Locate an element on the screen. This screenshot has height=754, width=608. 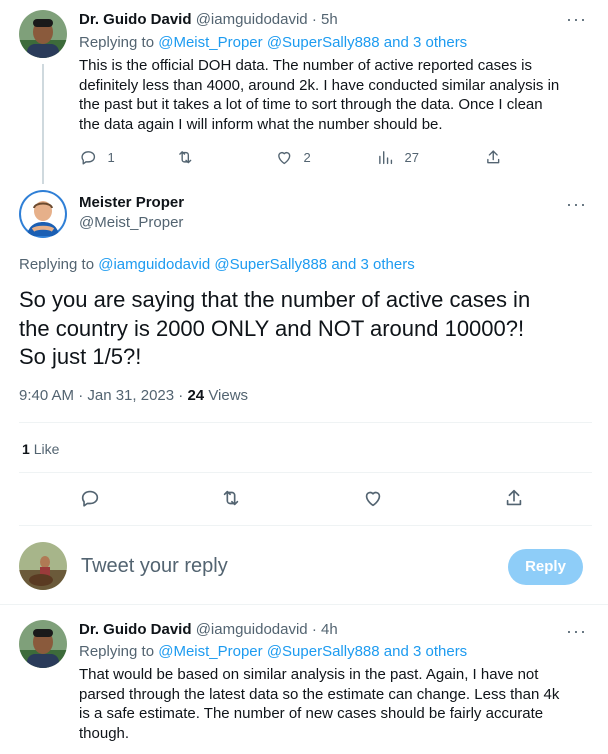
avatar-current-user-image is located at coordinates (43, 566).